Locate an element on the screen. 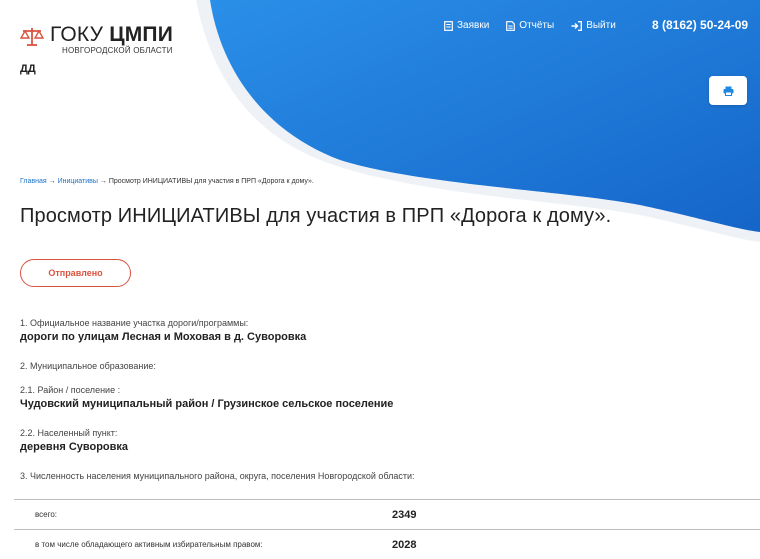 Image resolution: width=760 pixels, height=559 pixels. breadcrumb-initiatives: Инициативы is located at coordinates (78, 181).